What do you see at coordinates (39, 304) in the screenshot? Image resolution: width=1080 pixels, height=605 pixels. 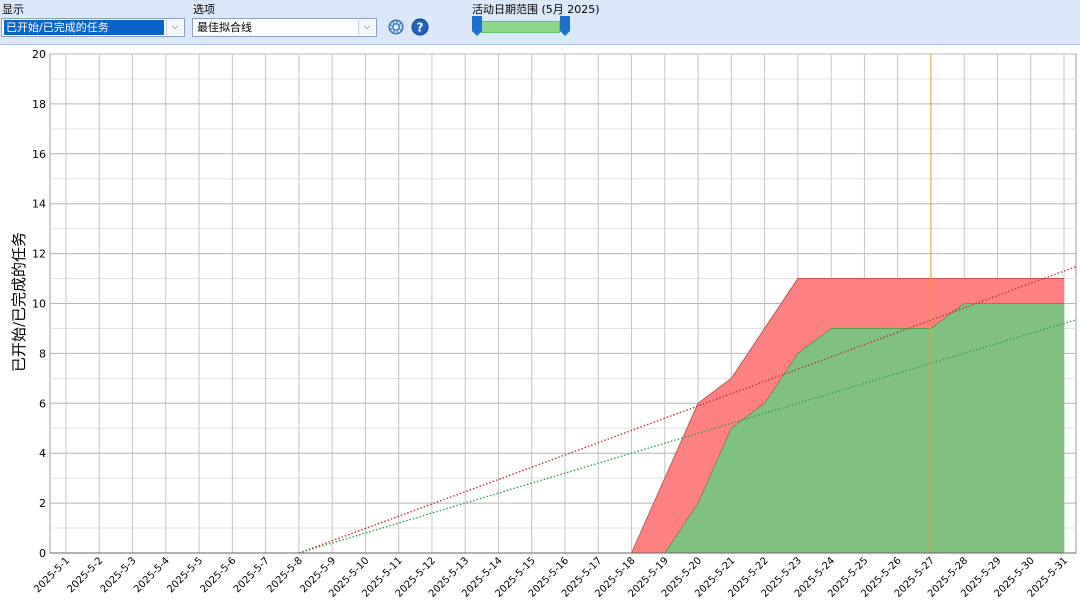 I see `y-tick-label: 10` at bounding box center [39, 304].